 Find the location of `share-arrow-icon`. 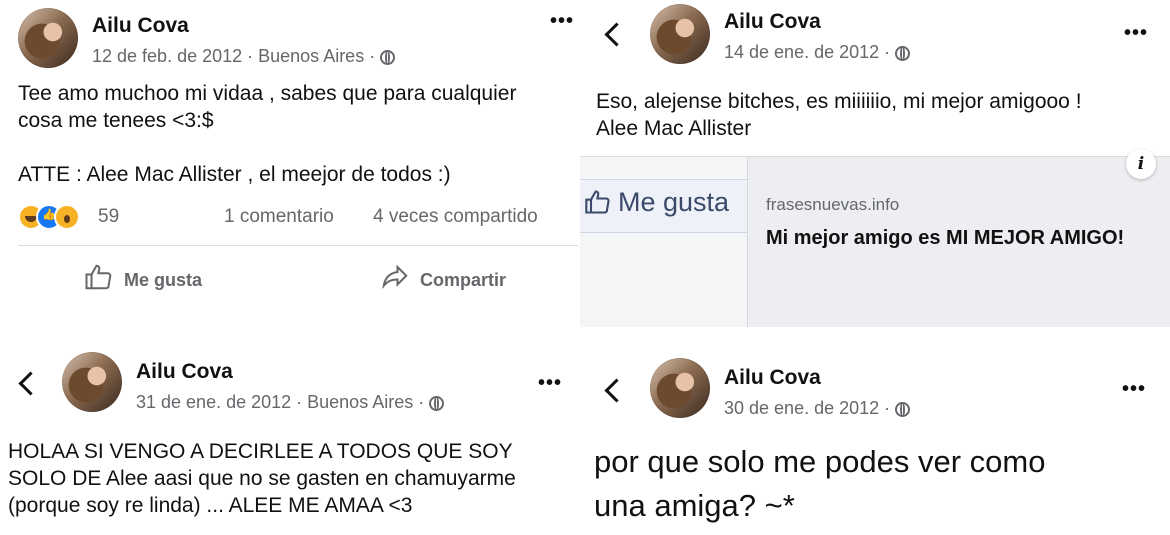

share-arrow-icon is located at coordinates (395, 277).